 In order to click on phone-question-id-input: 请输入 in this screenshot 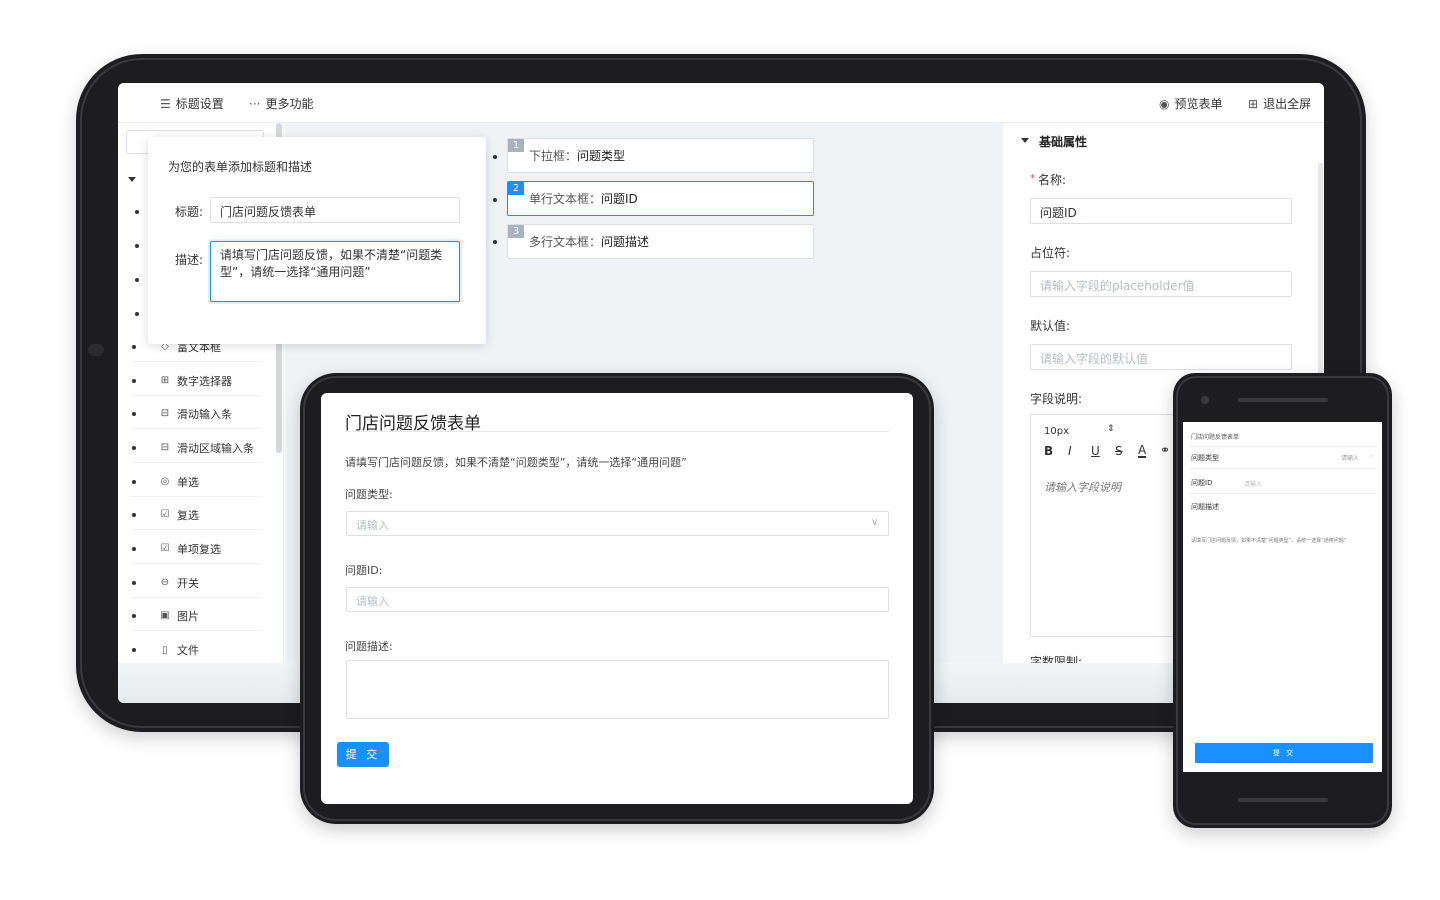, I will do `click(1253, 483)`.